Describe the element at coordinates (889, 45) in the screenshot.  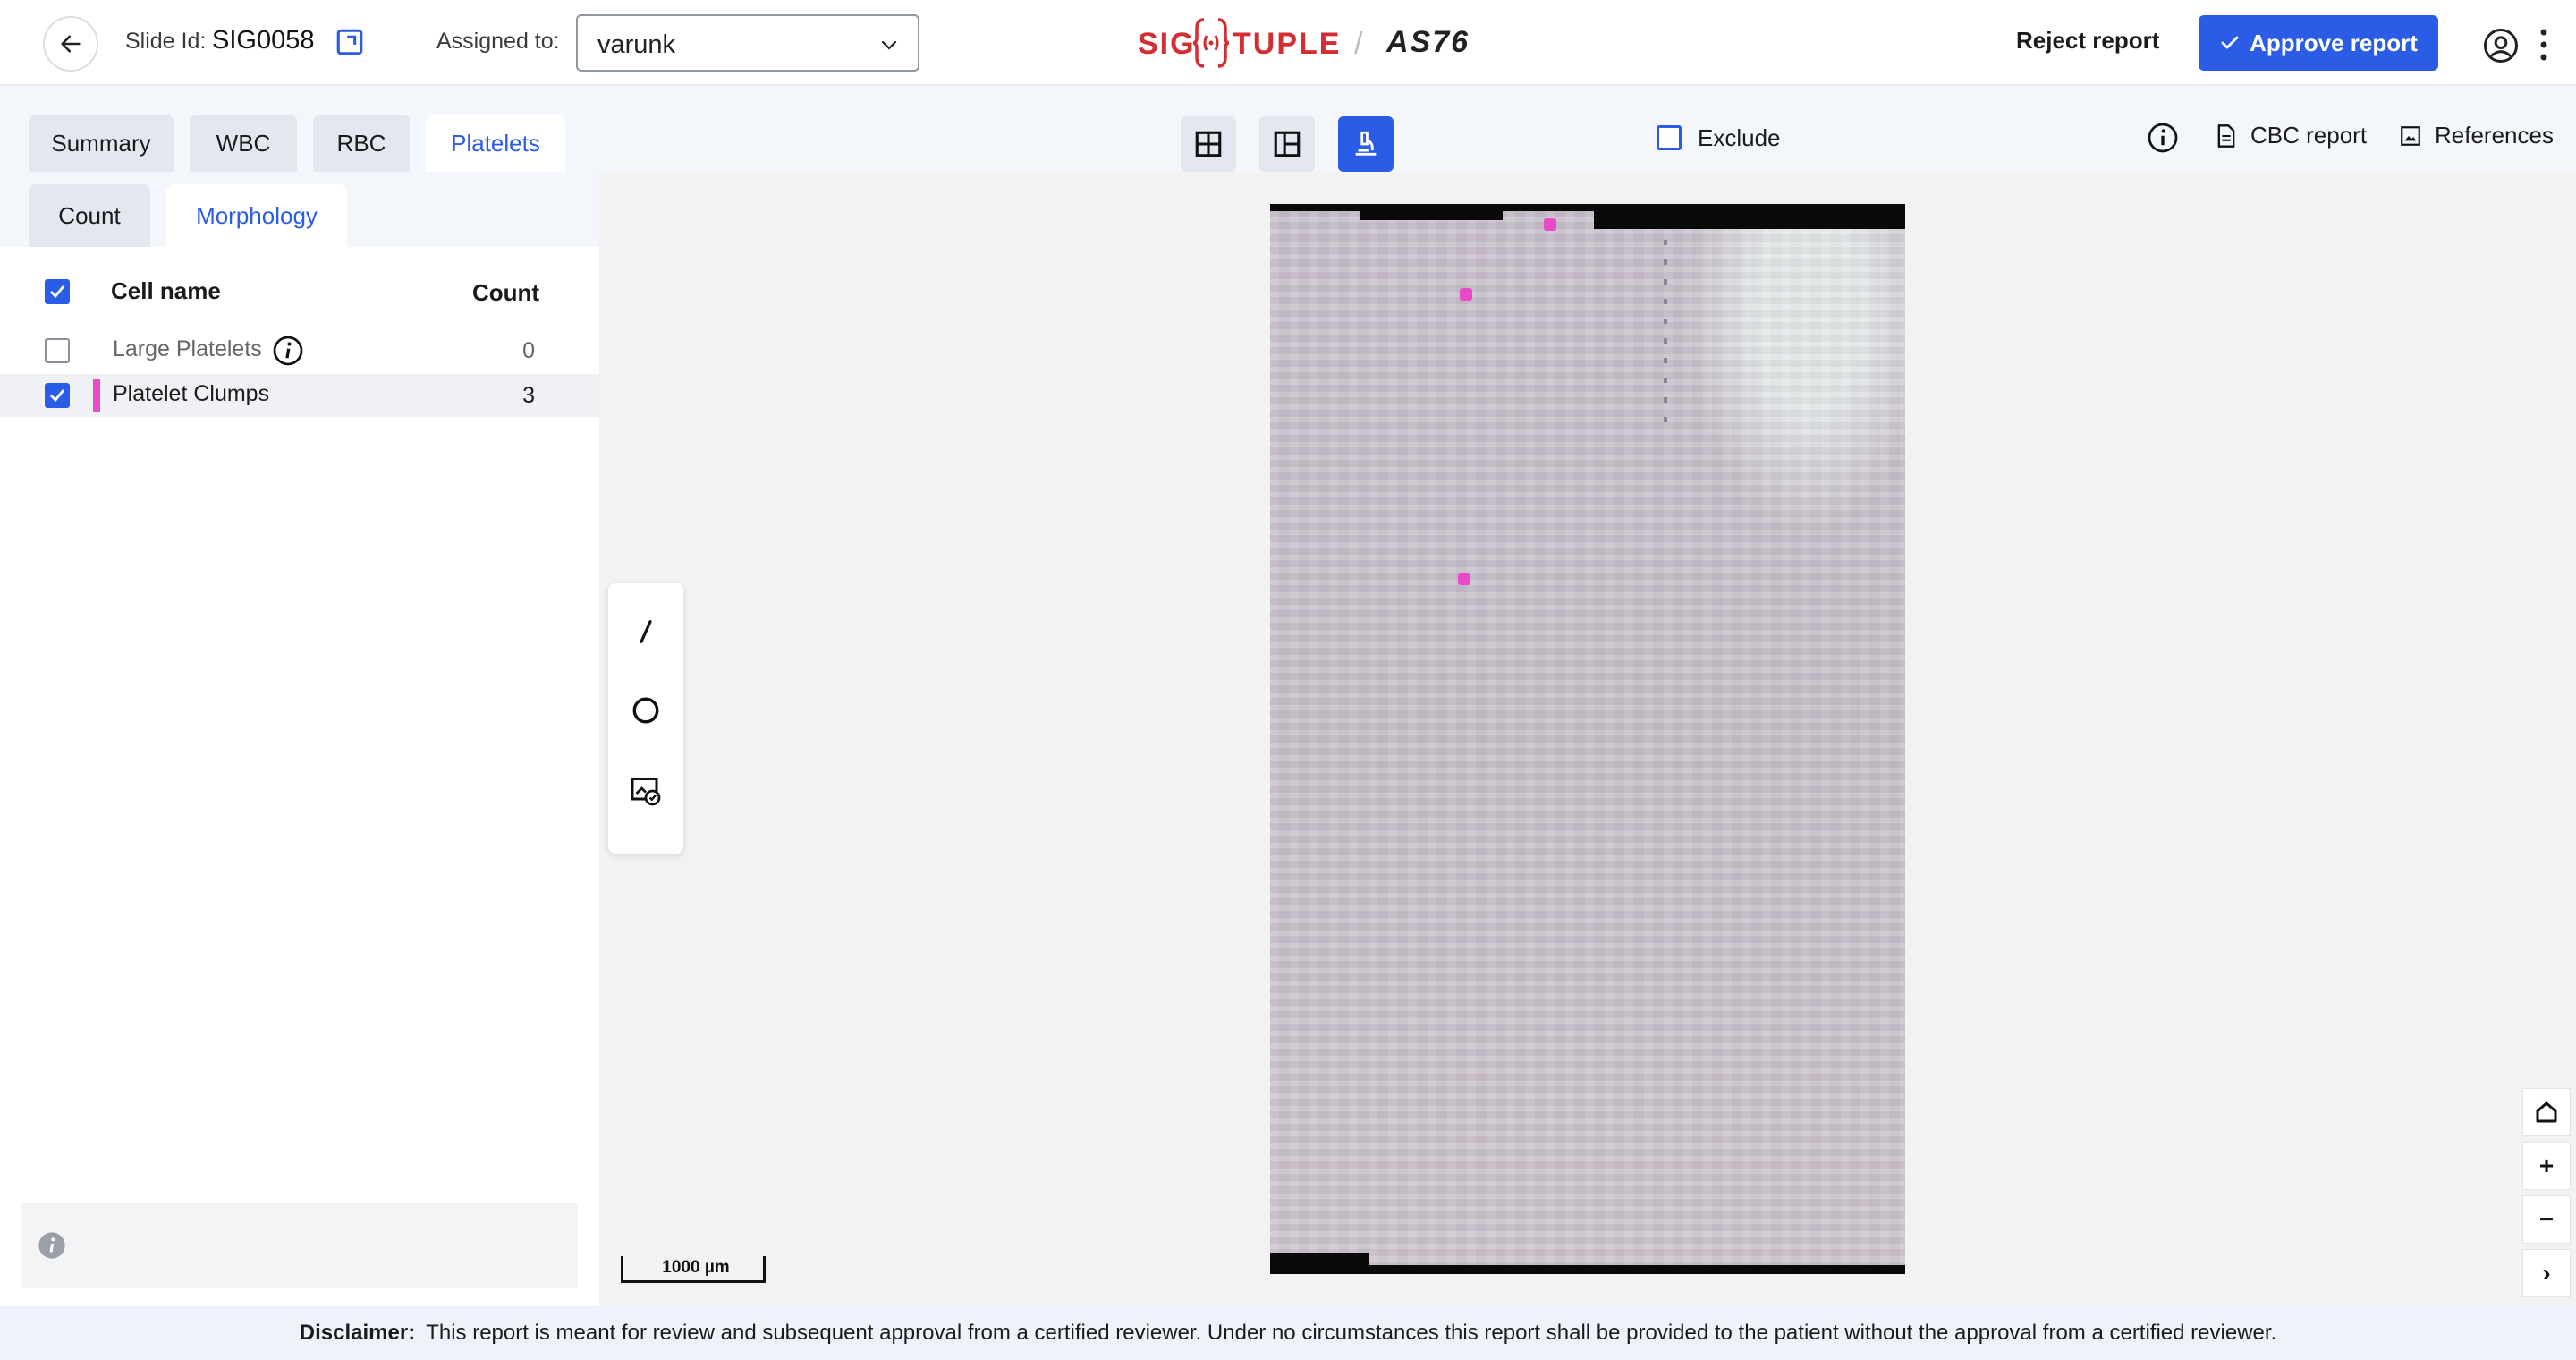
I see `chevron-down-icon` at that location.